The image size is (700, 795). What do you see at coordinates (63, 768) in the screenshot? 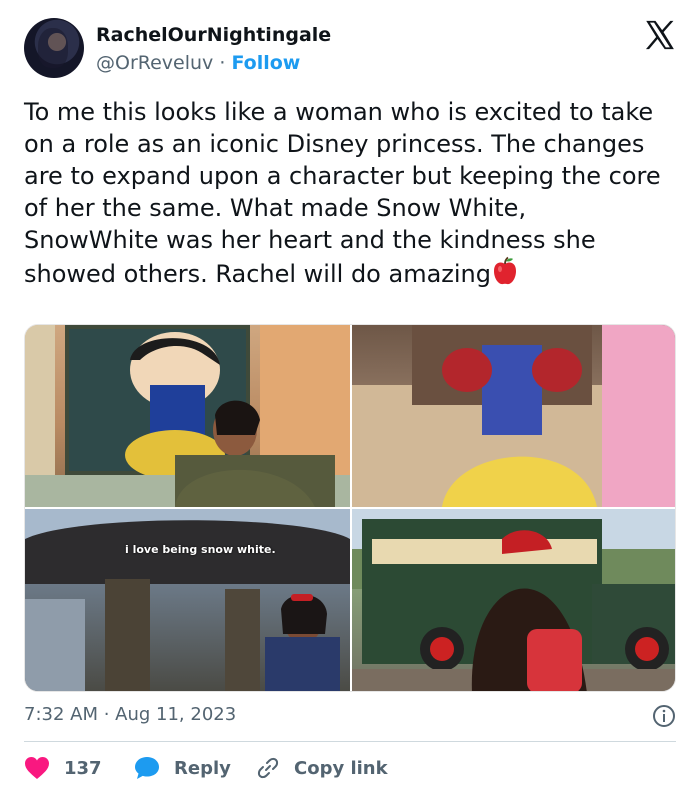
I see `like-button: 137` at bounding box center [63, 768].